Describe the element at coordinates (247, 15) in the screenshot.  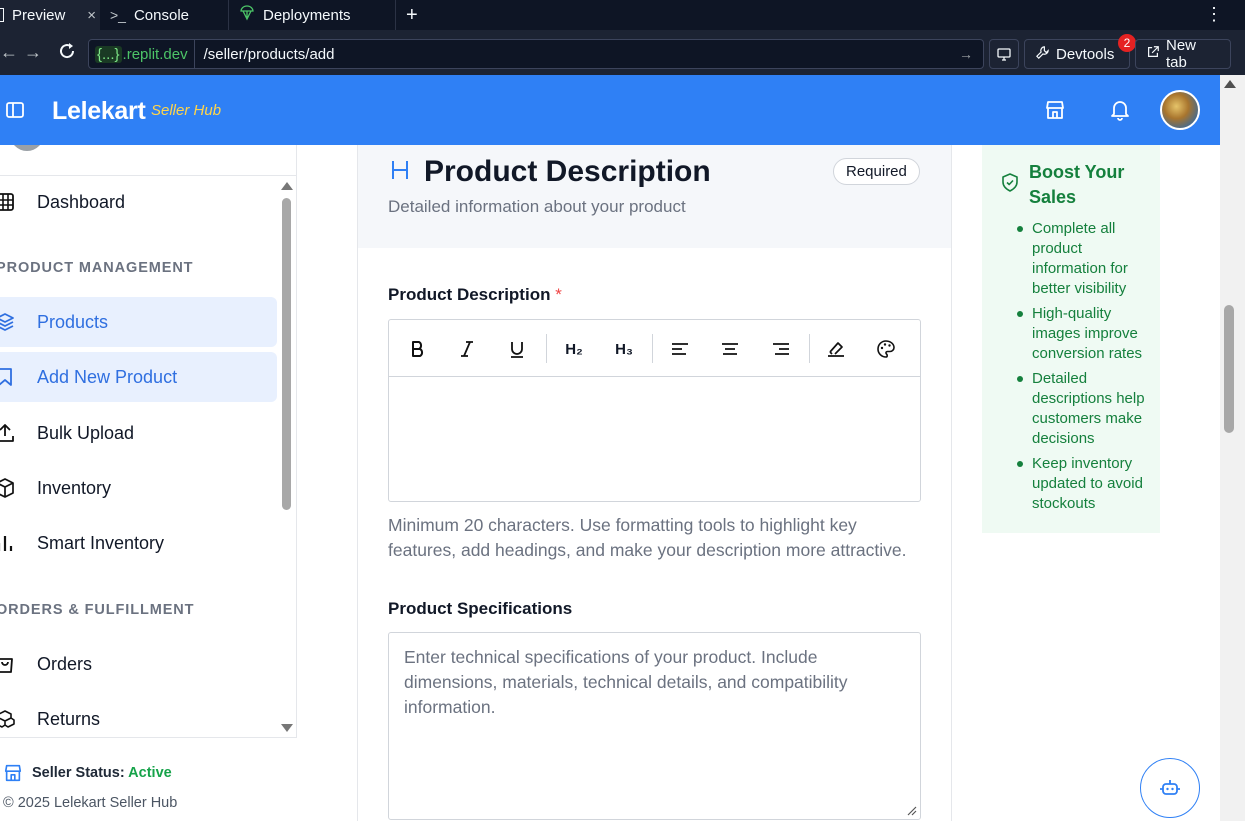
I see `deployments-icon` at that location.